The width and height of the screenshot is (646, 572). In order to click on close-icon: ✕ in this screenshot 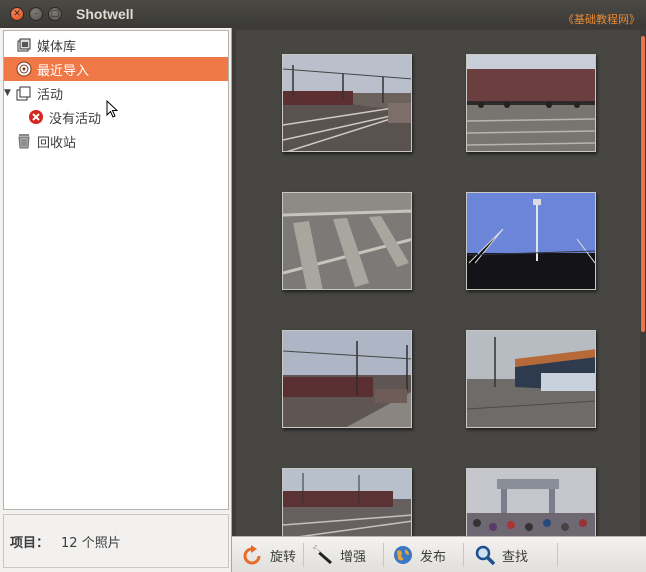, I will do `click(17, 13)`.